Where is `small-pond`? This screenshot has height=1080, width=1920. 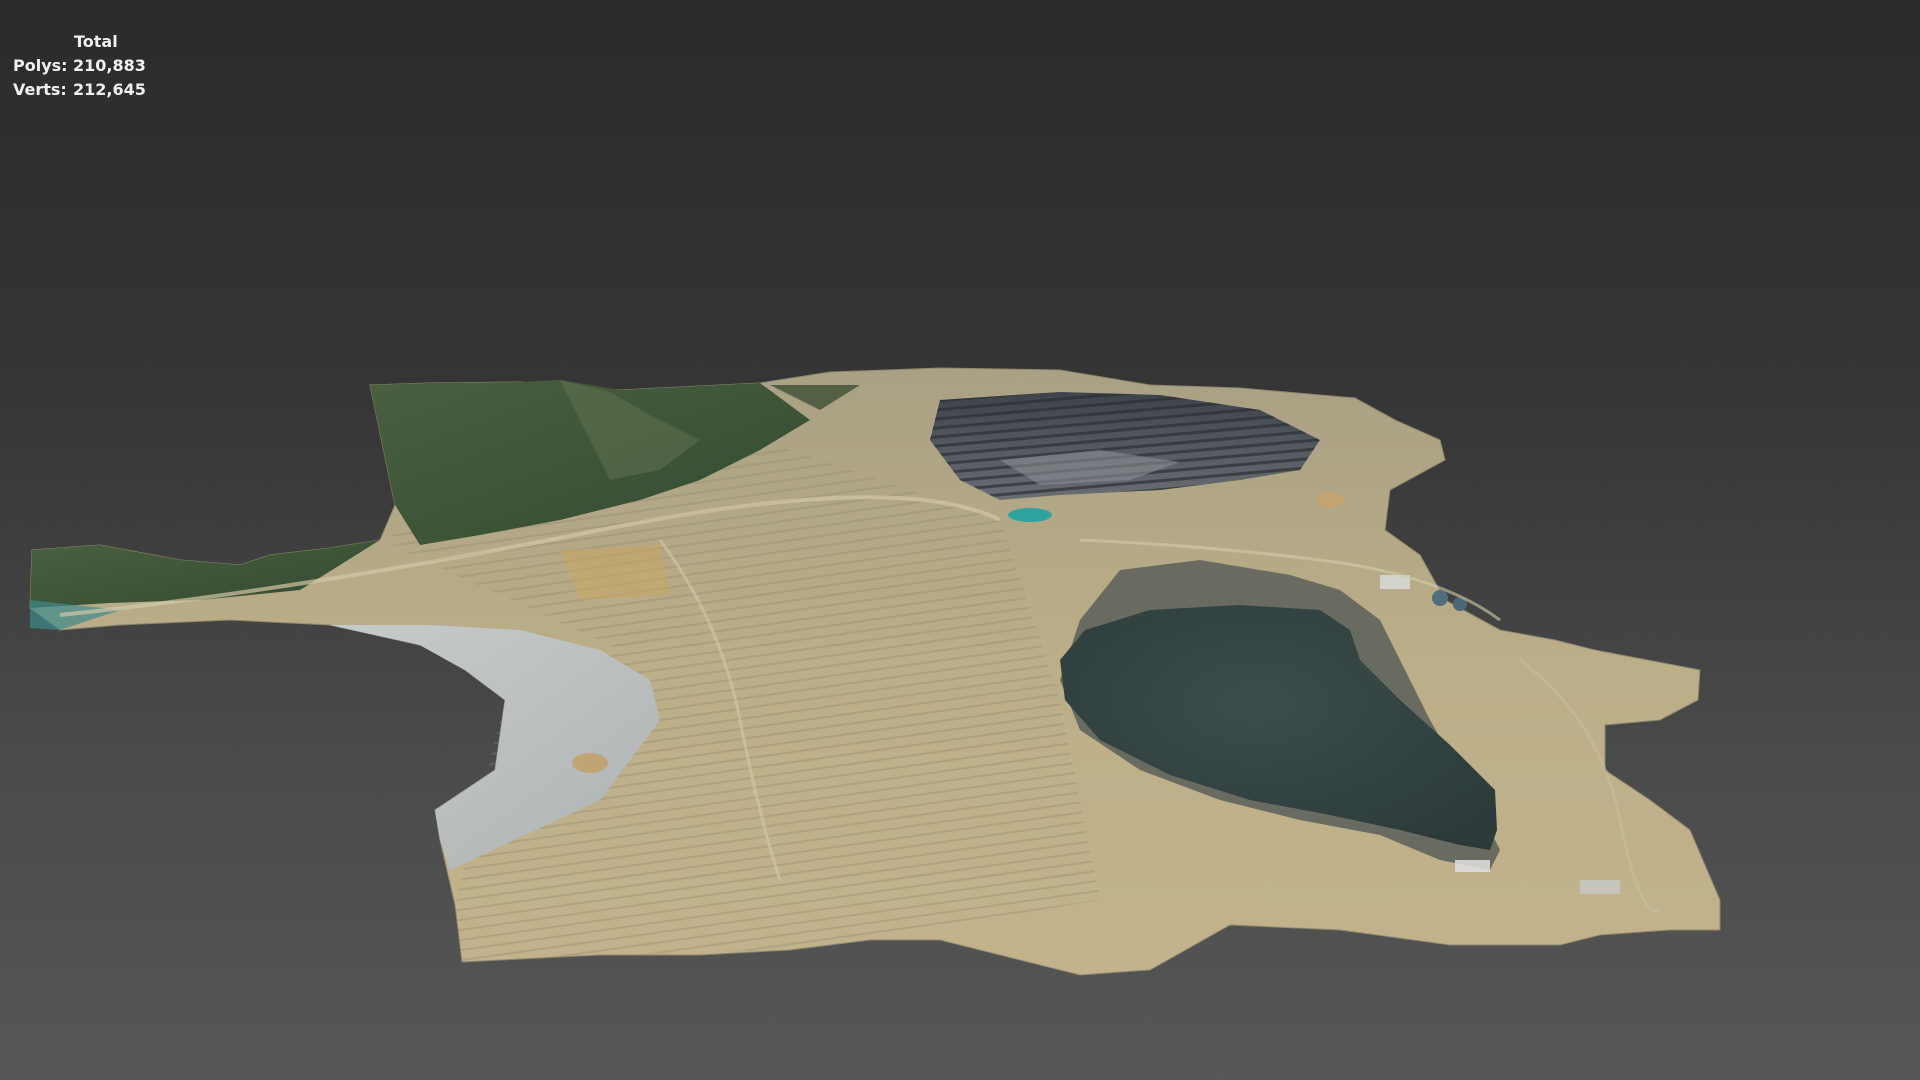
small-pond is located at coordinates (1030, 515).